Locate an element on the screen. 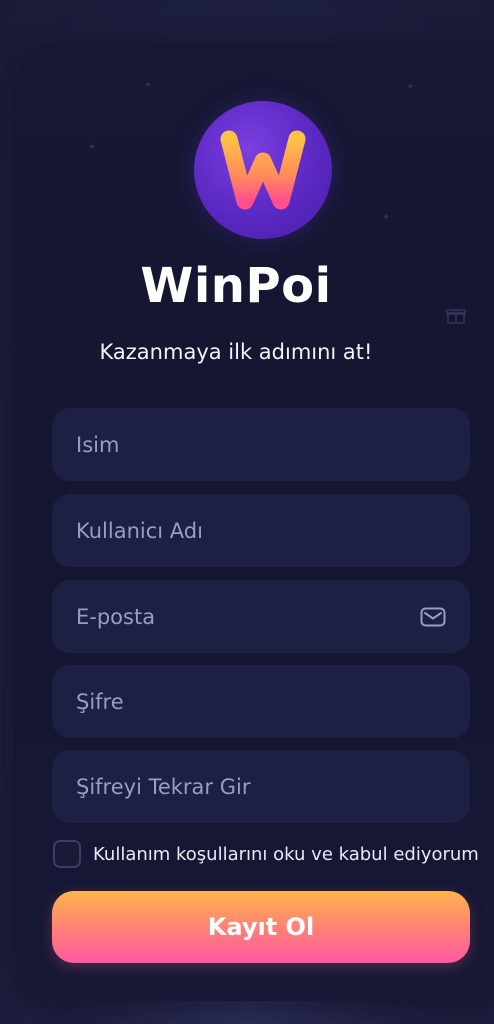 This screenshot has width=494, height=1024. password-repeat-input: Şifreyi Tekrar Gir is located at coordinates (261, 786).